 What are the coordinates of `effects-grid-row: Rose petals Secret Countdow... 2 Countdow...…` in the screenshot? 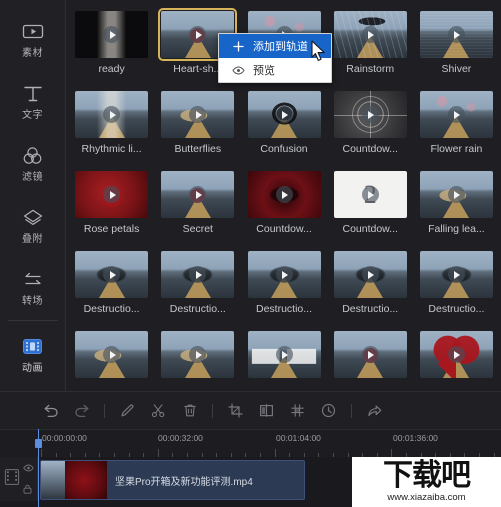 It's located at (283, 206).